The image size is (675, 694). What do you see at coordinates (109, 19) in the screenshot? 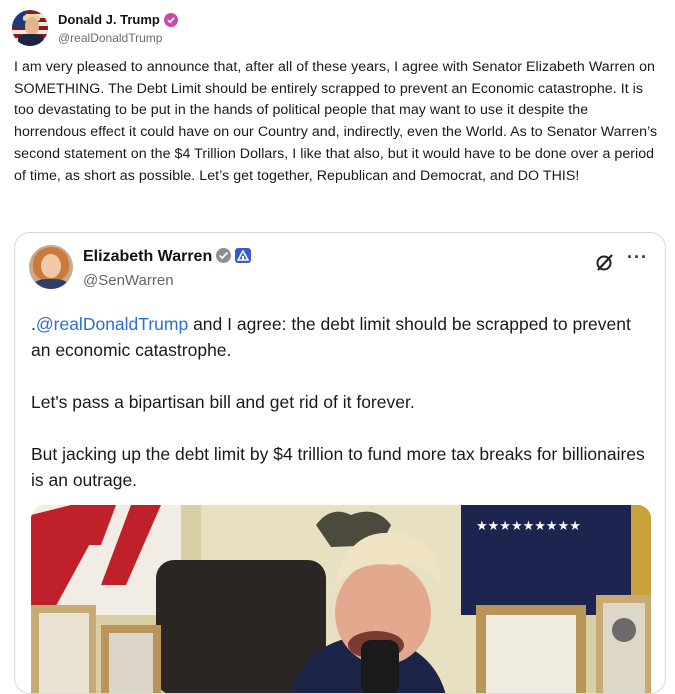
I see `author-name: Donald J. Trump` at bounding box center [109, 19].